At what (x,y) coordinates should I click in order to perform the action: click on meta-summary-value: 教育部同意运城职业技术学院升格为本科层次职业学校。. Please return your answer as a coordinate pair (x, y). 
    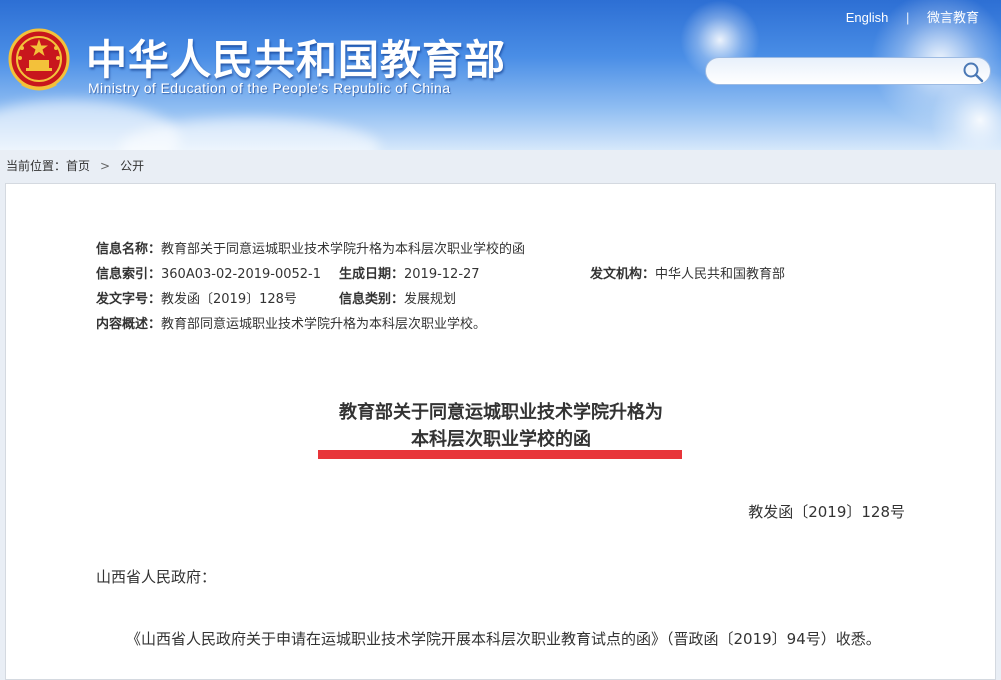
    Looking at the image, I should click on (324, 324).